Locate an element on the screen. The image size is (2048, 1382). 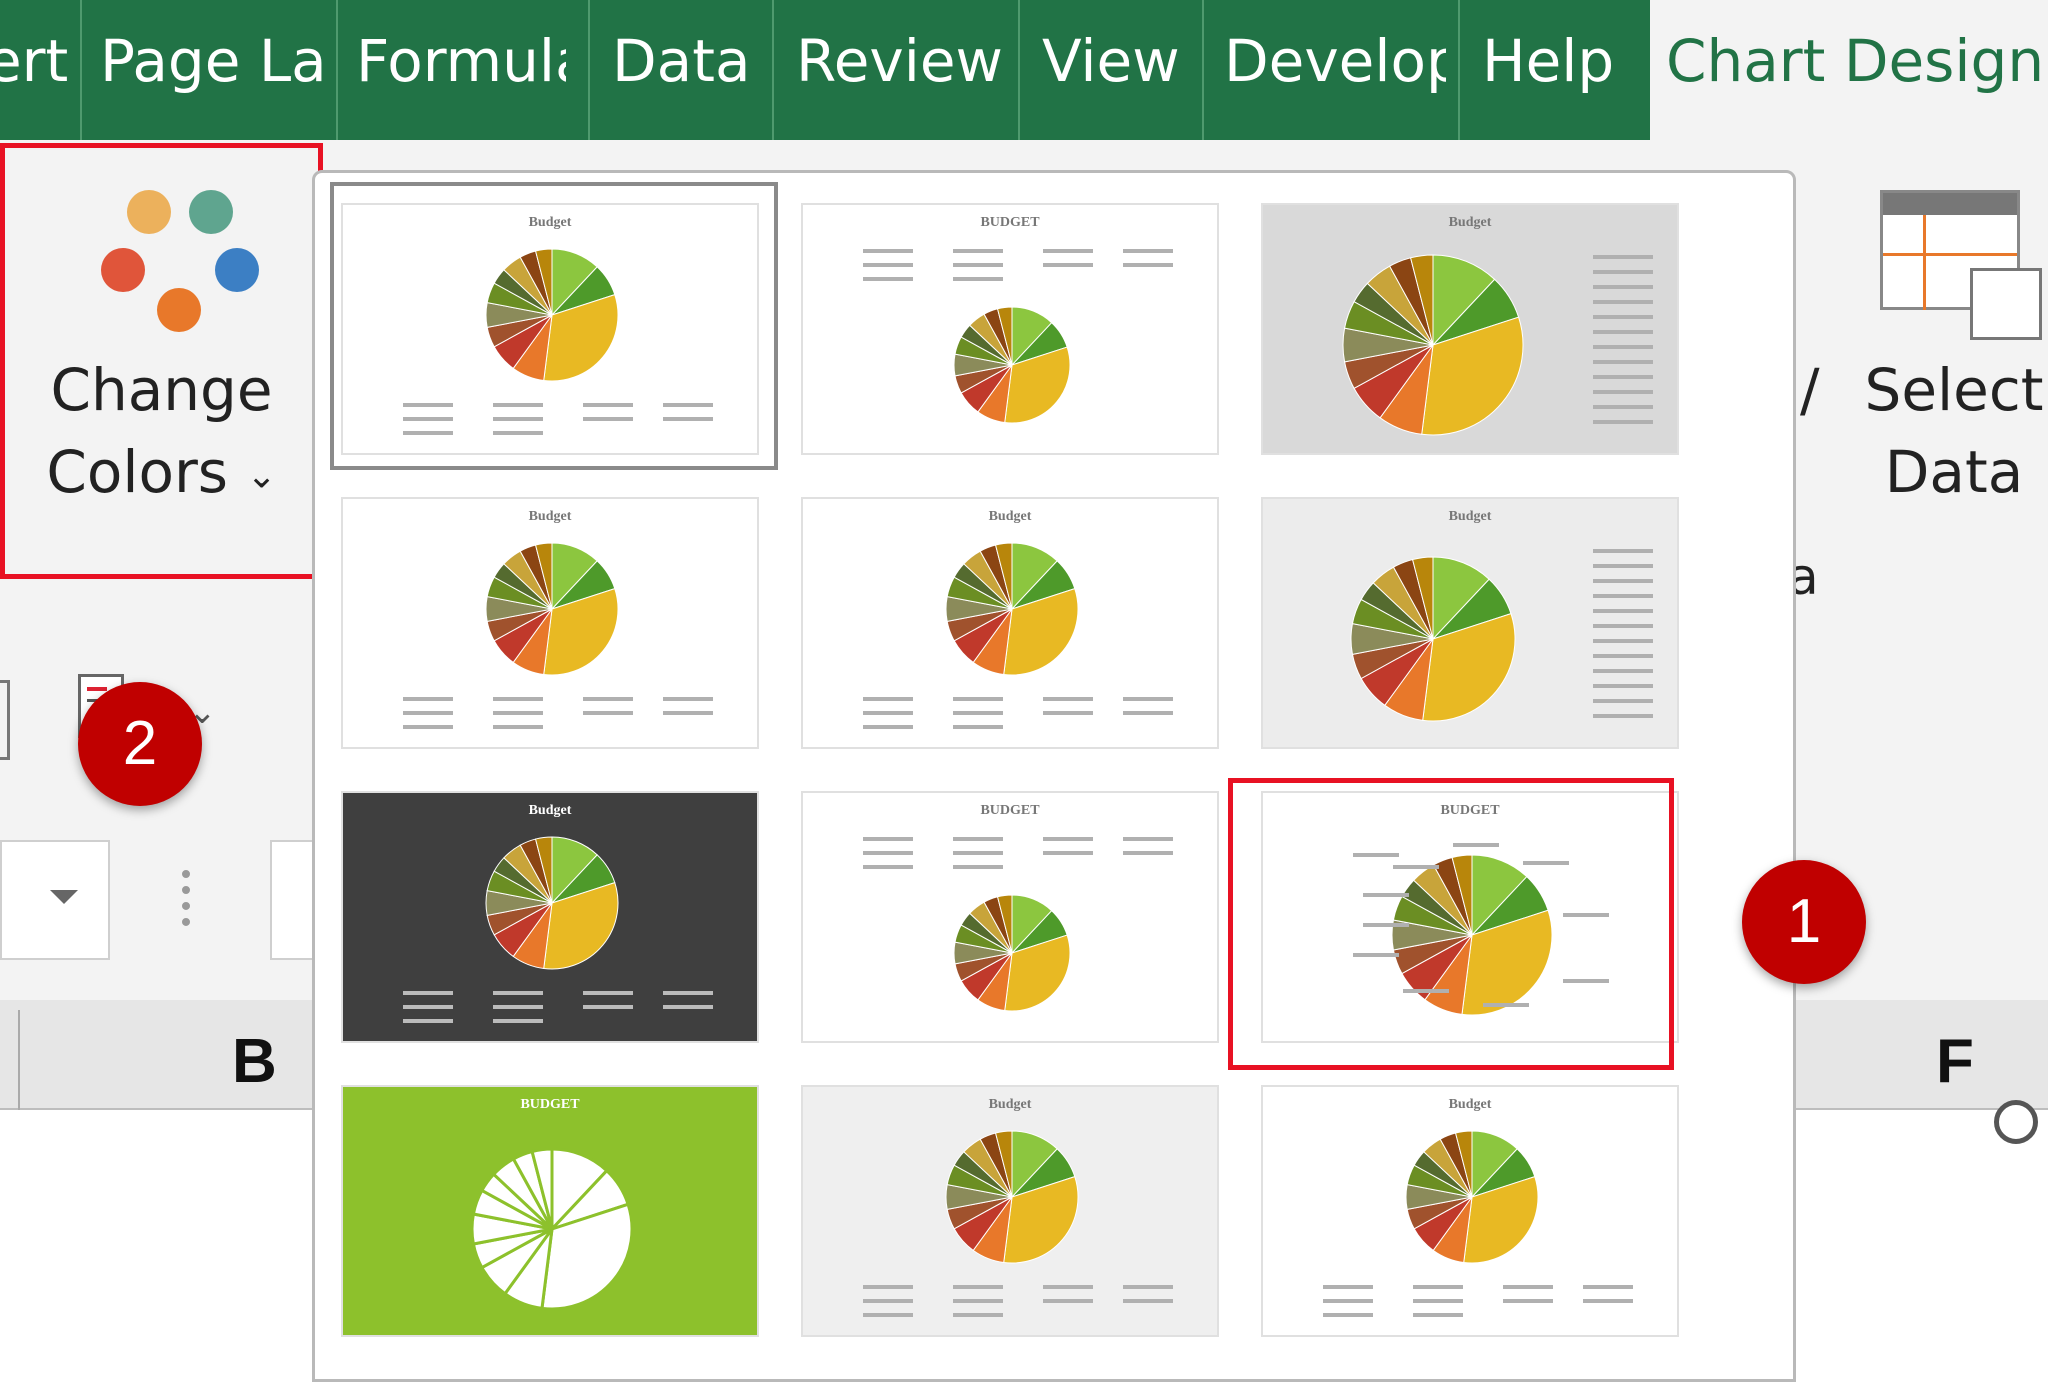
tab-chart-design: Chart Design is located at coordinates (1849, 70).